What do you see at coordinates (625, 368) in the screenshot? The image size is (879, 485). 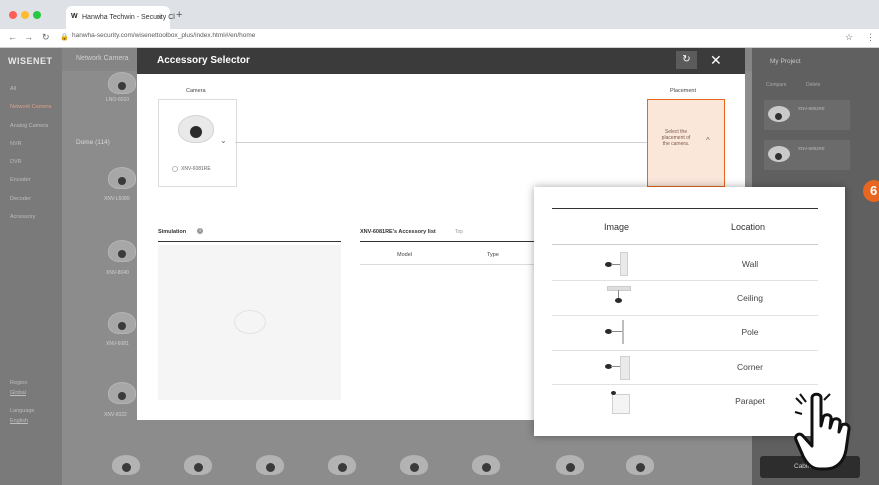 I see `corner-mount-icon` at bounding box center [625, 368].